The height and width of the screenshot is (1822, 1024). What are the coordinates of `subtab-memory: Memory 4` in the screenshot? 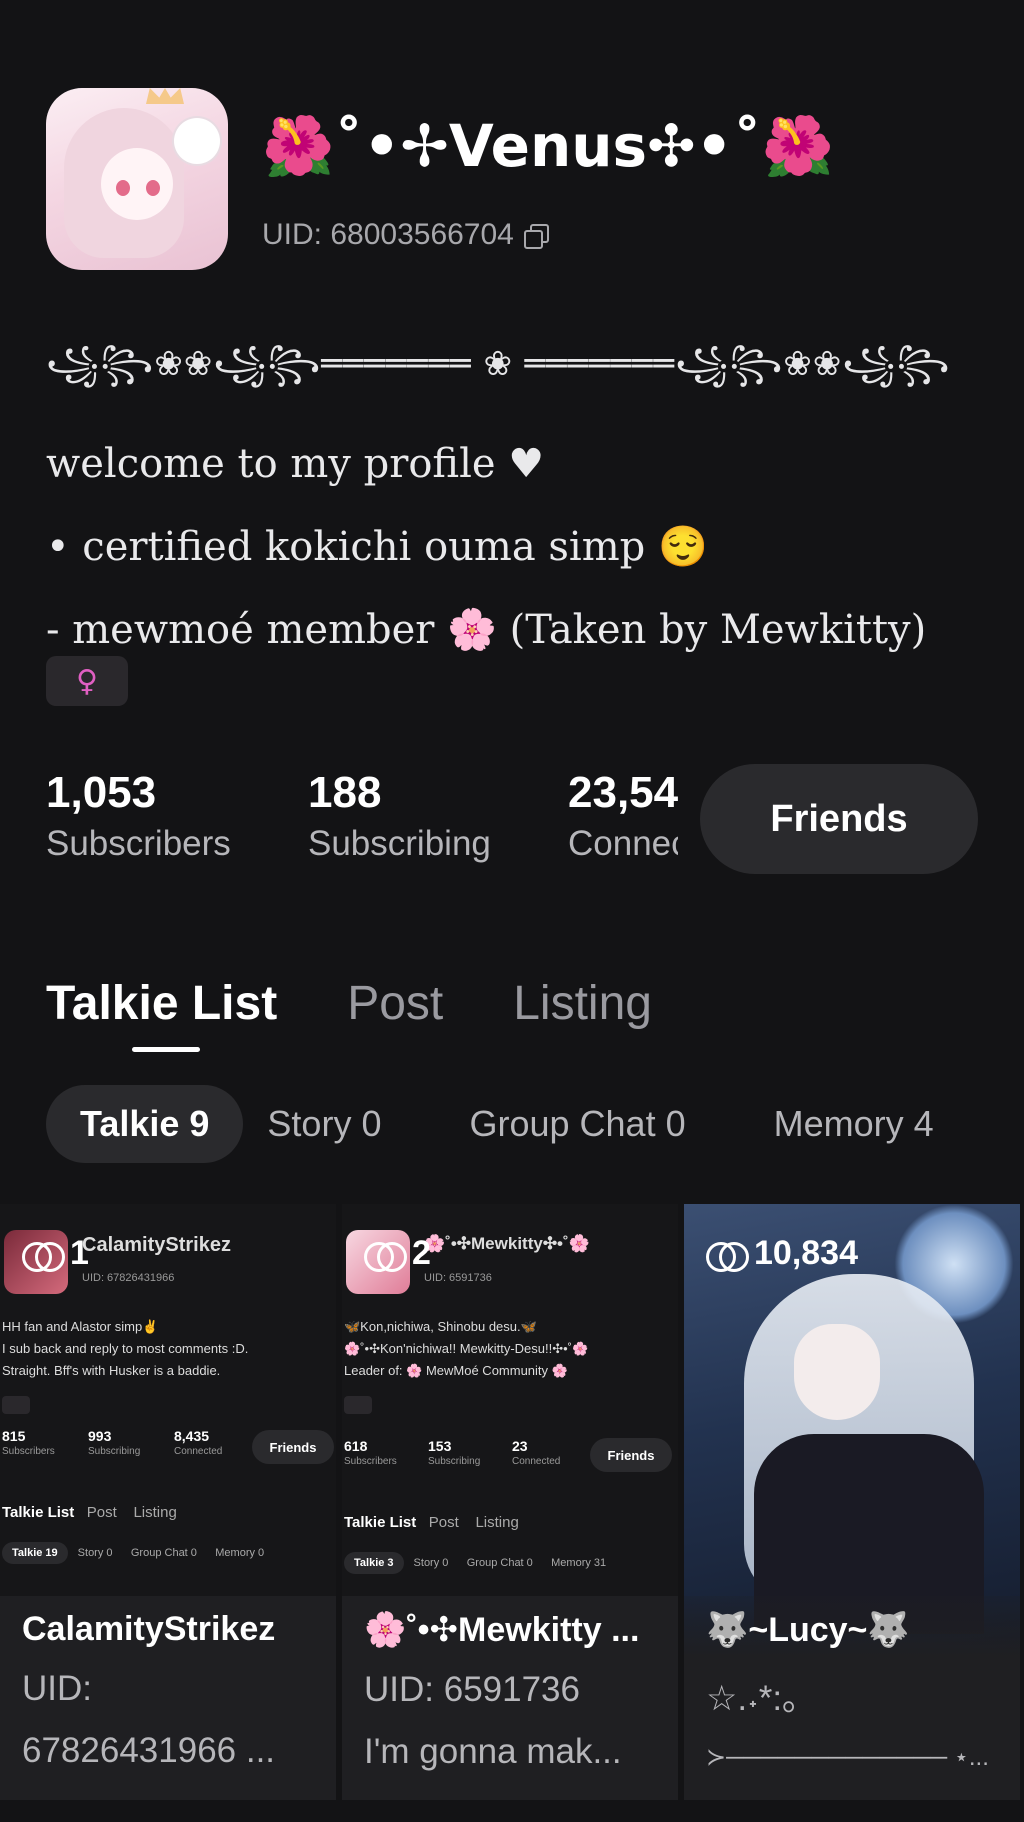 It's located at (854, 1124).